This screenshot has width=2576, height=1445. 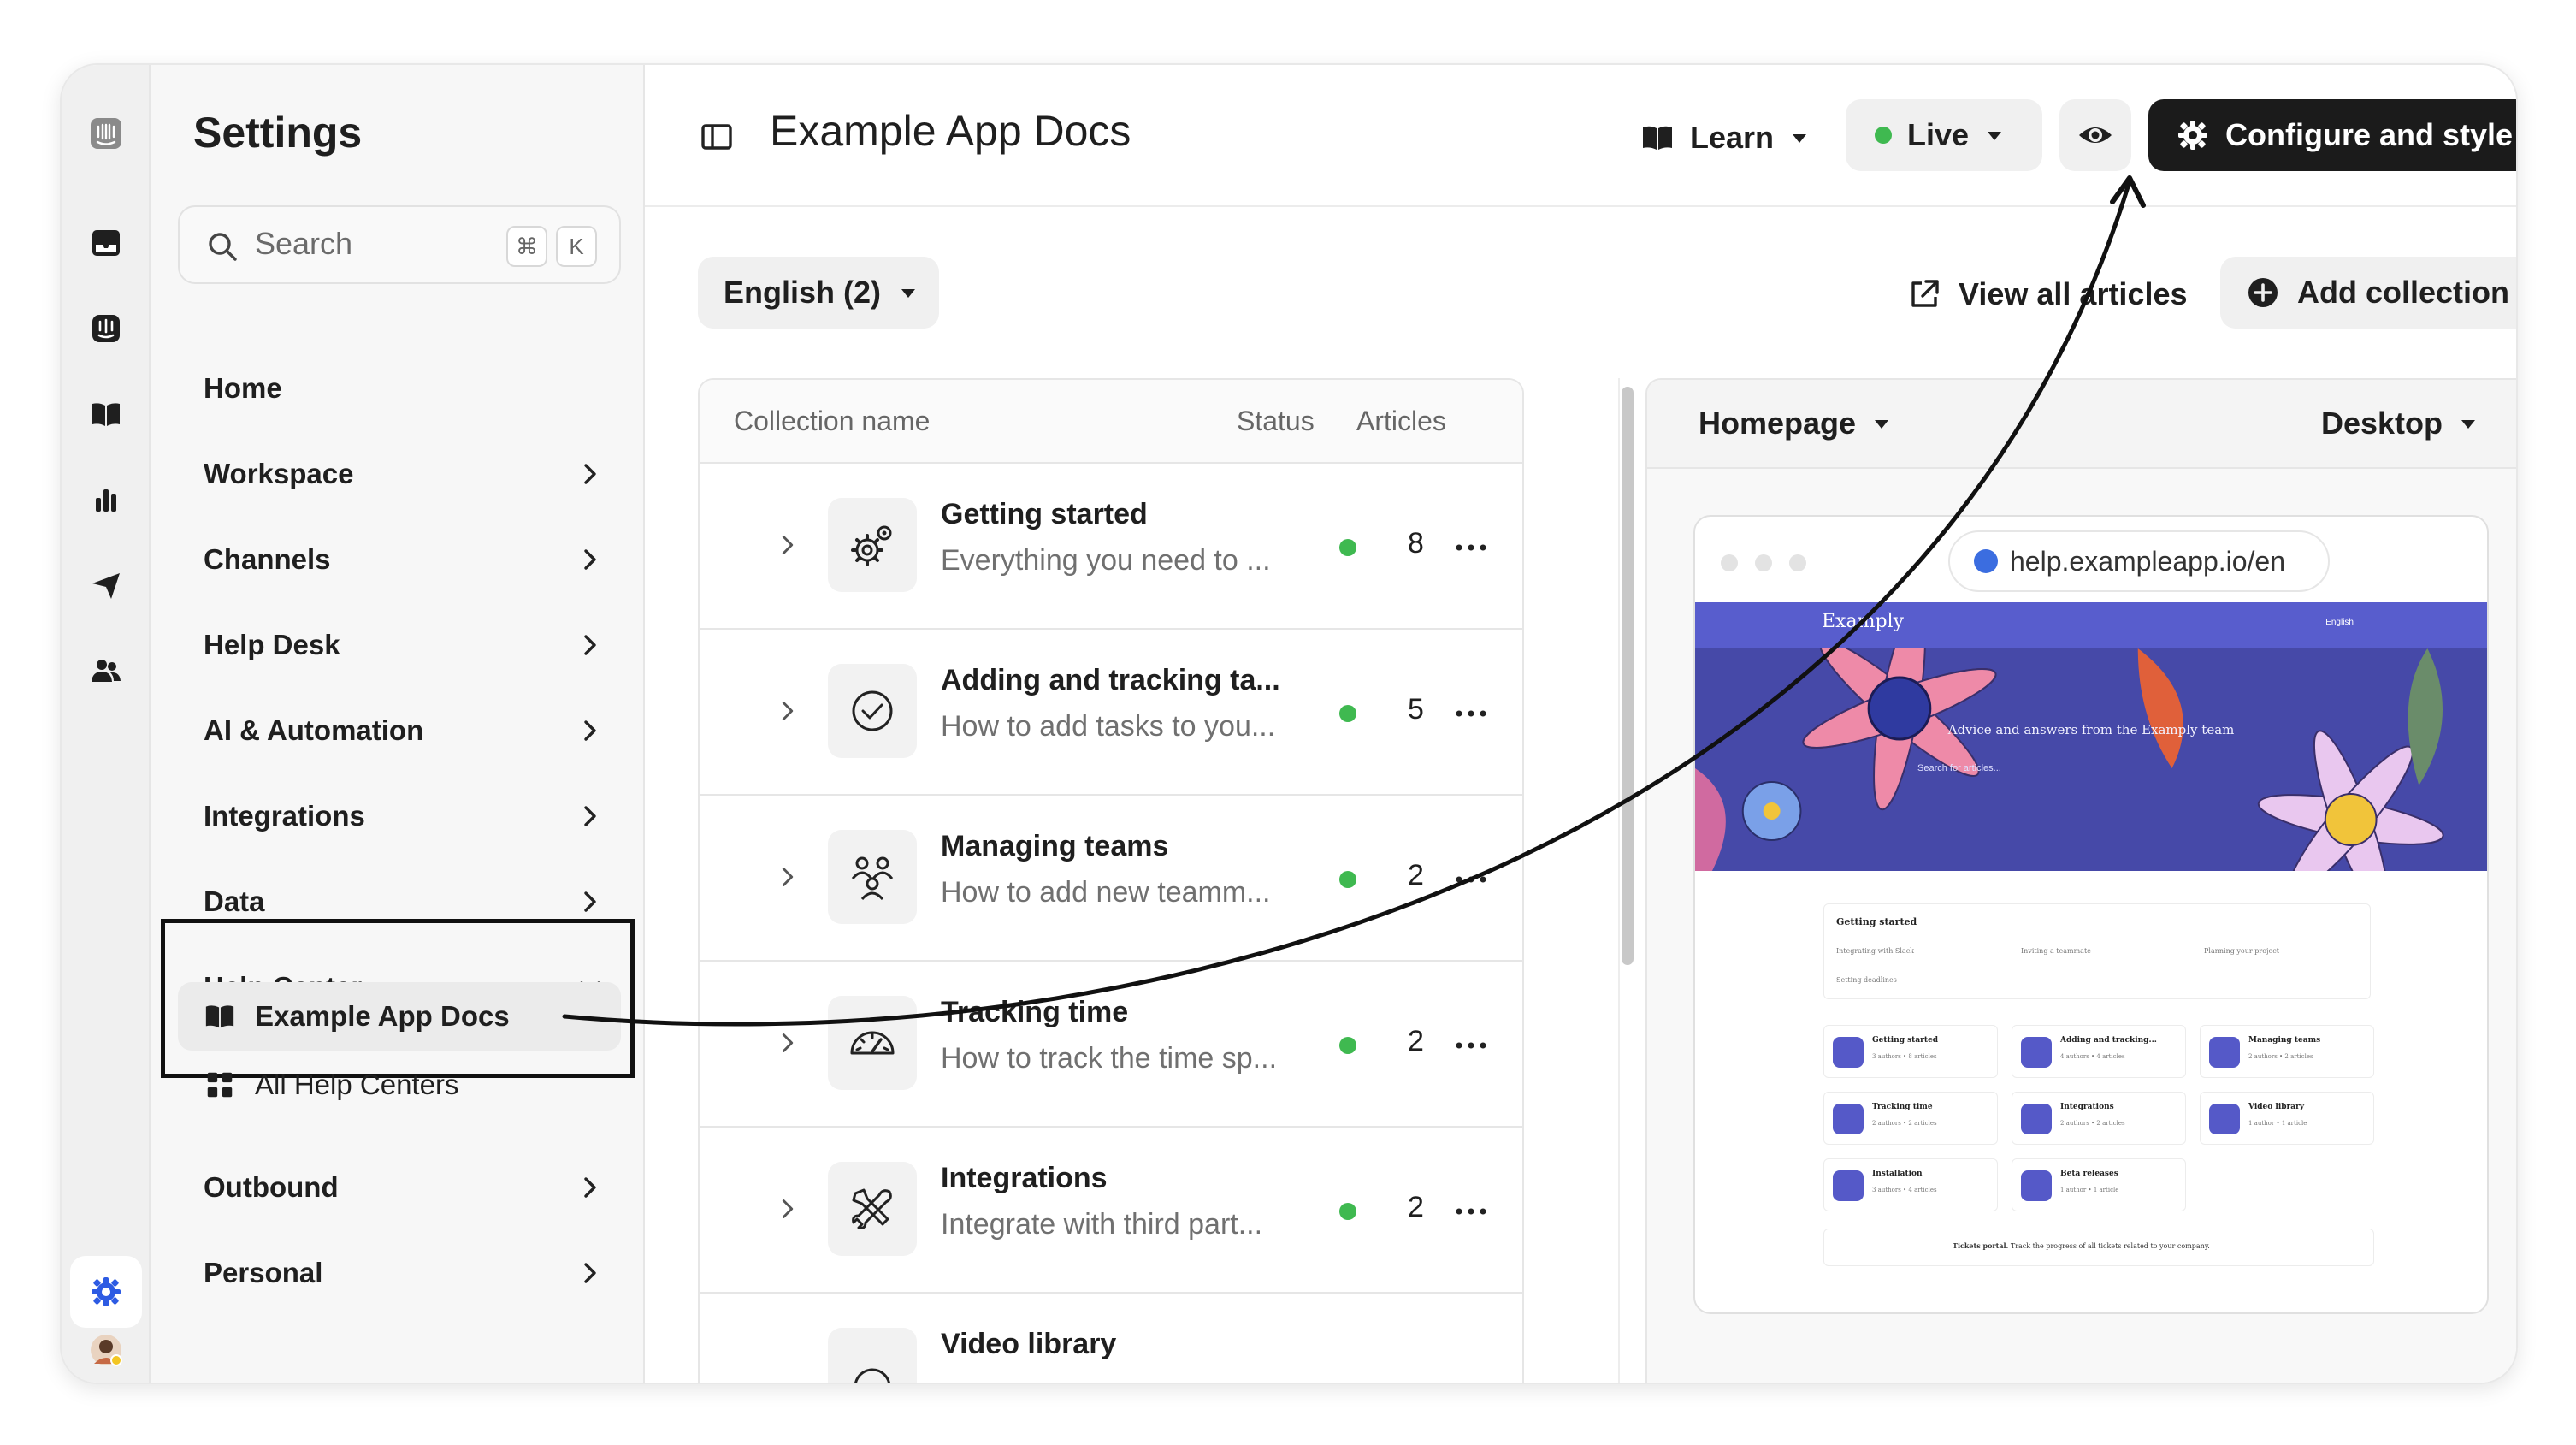 I want to click on brand-logo: Examply, so click(x=1863, y=621).